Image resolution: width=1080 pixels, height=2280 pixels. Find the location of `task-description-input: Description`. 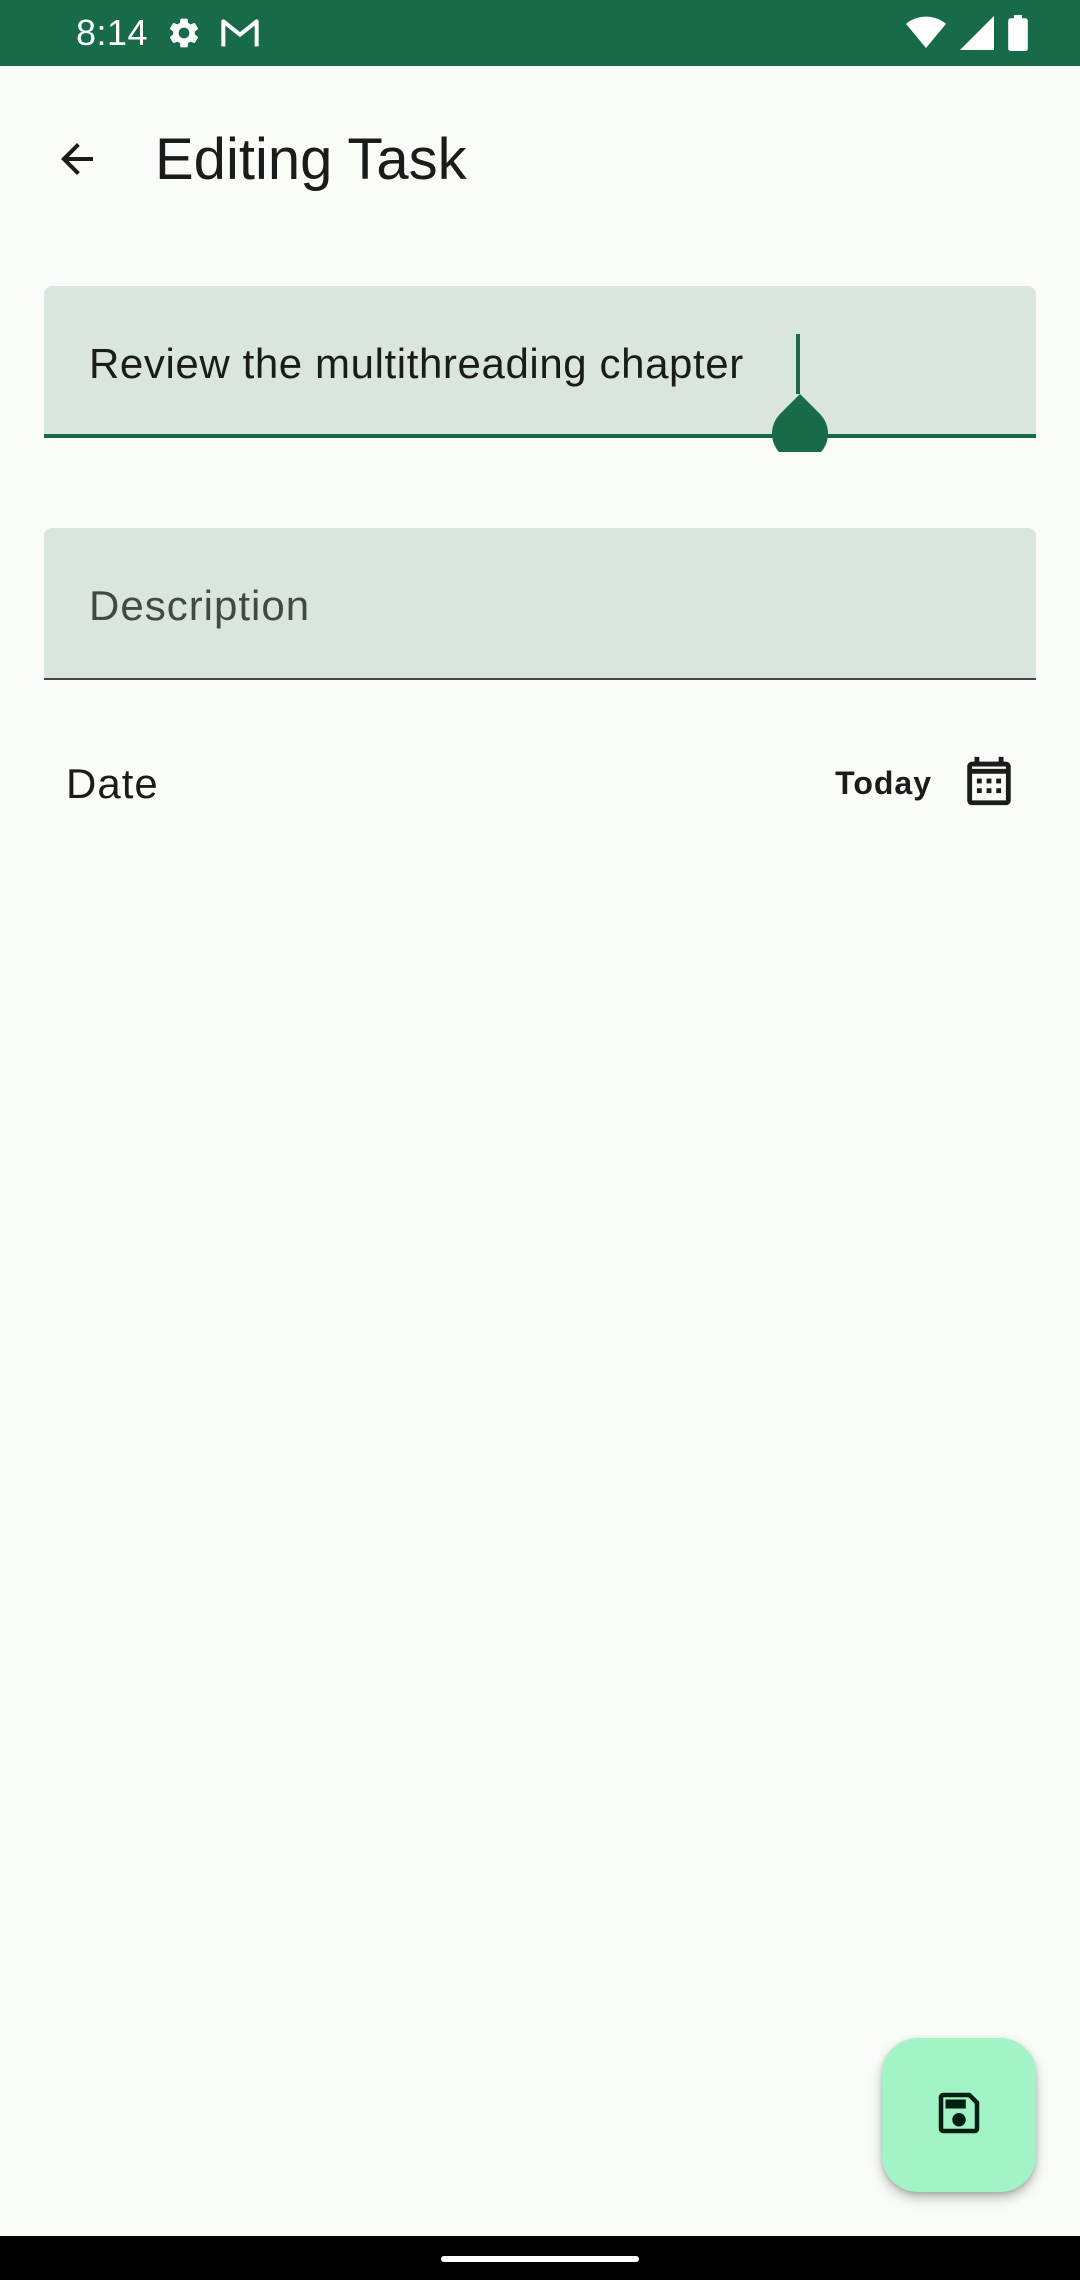

task-description-input: Description is located at coordinates (540, 604).